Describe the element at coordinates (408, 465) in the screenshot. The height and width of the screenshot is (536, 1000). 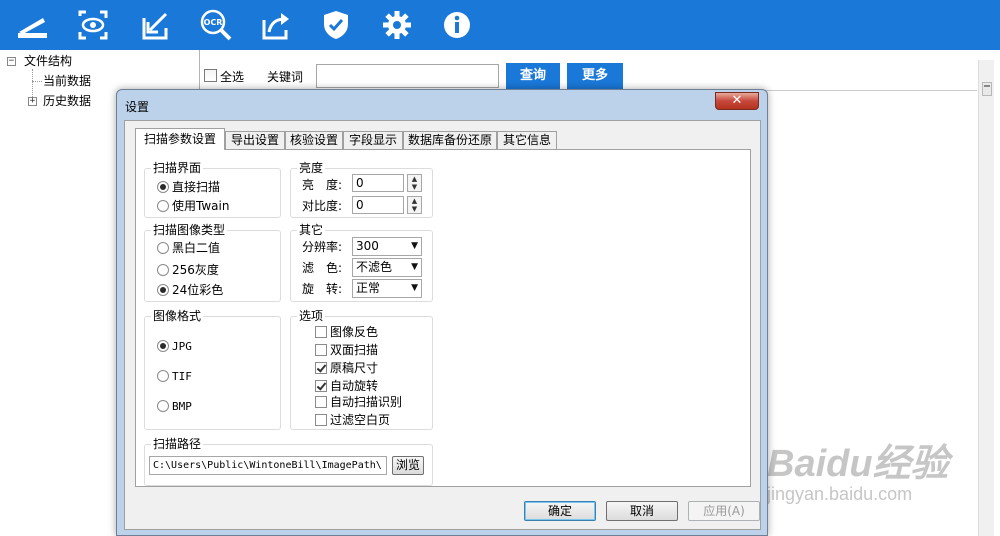
I see `browse-button: 浏览` at that location.